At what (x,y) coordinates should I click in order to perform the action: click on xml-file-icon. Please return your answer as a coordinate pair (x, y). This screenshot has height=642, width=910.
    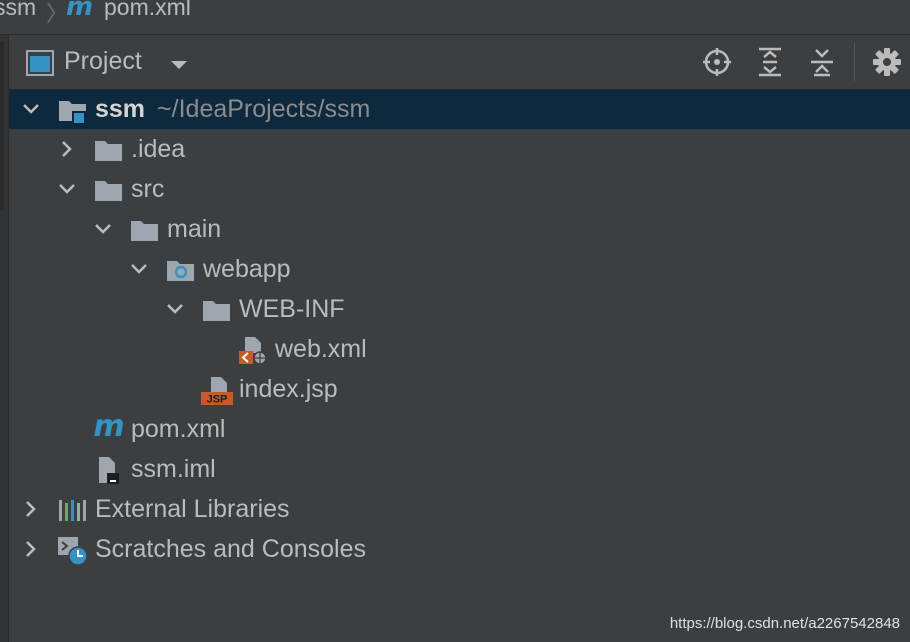
    Looking at the image, I should click on (253, 351).